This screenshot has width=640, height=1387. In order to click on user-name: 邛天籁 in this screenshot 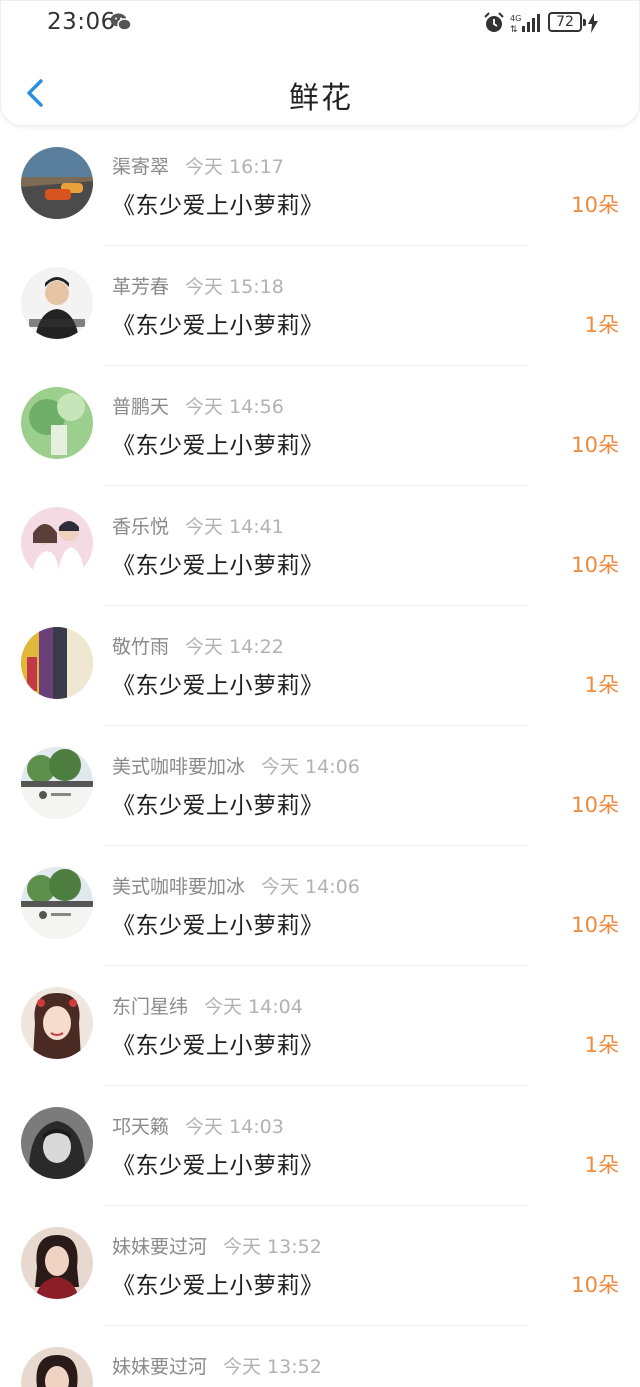, I will do `click(140, 1127)`.